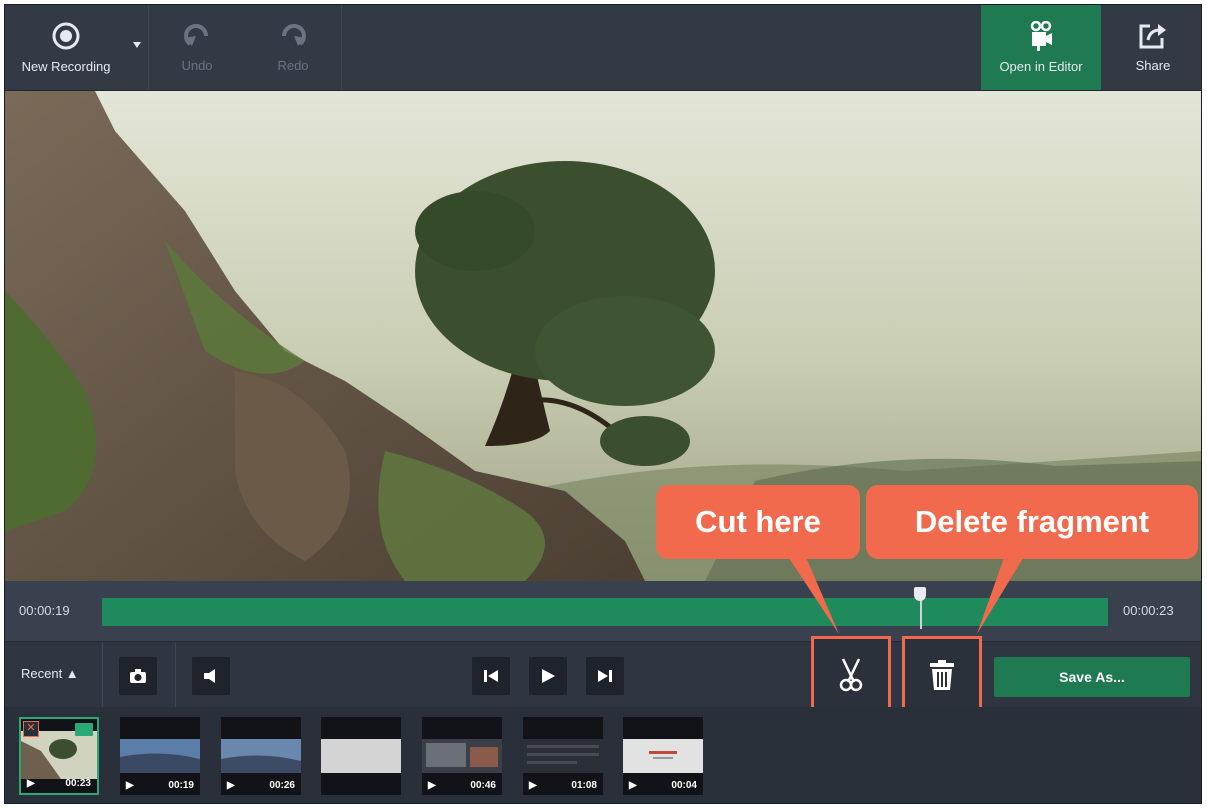 The width and height of the screenshot is (1207, 808). What do you see at coordinates (906, 594) in the screenshot?
I see `callout-pointers` at bounding box center [906, 594].